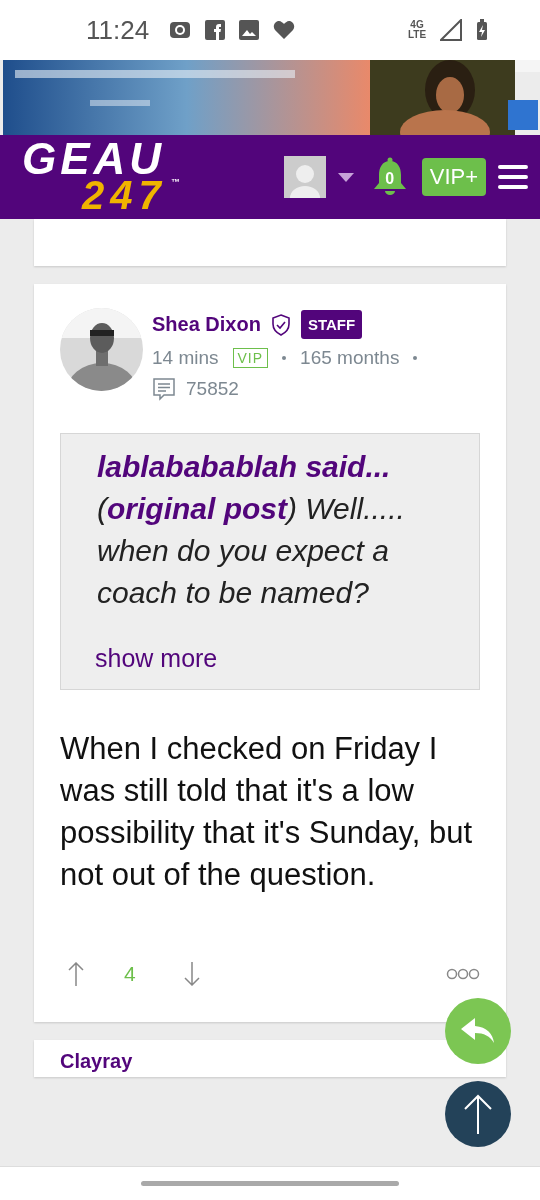 The width and height of the screenshot is (540, 1200). I want to click on trademark-mark: ™, so click(178, 182).